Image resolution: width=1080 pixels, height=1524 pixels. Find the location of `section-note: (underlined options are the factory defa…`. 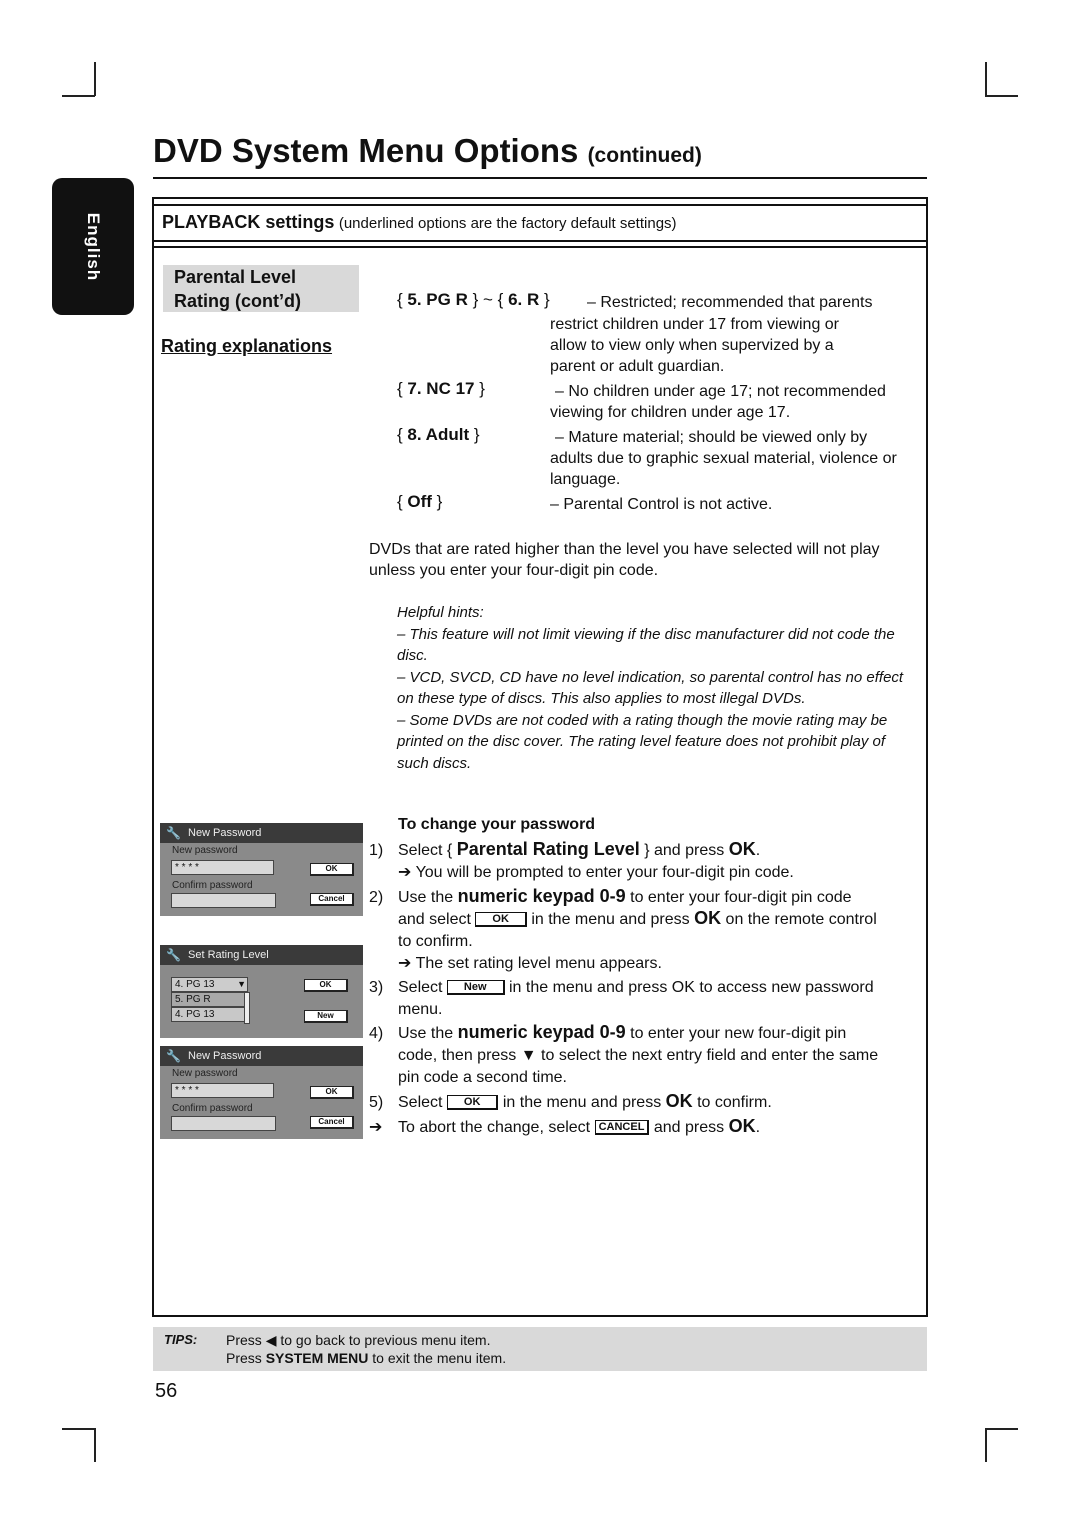

section-note: (underlined options are the factory defa… is located at coordinates (507, 223).